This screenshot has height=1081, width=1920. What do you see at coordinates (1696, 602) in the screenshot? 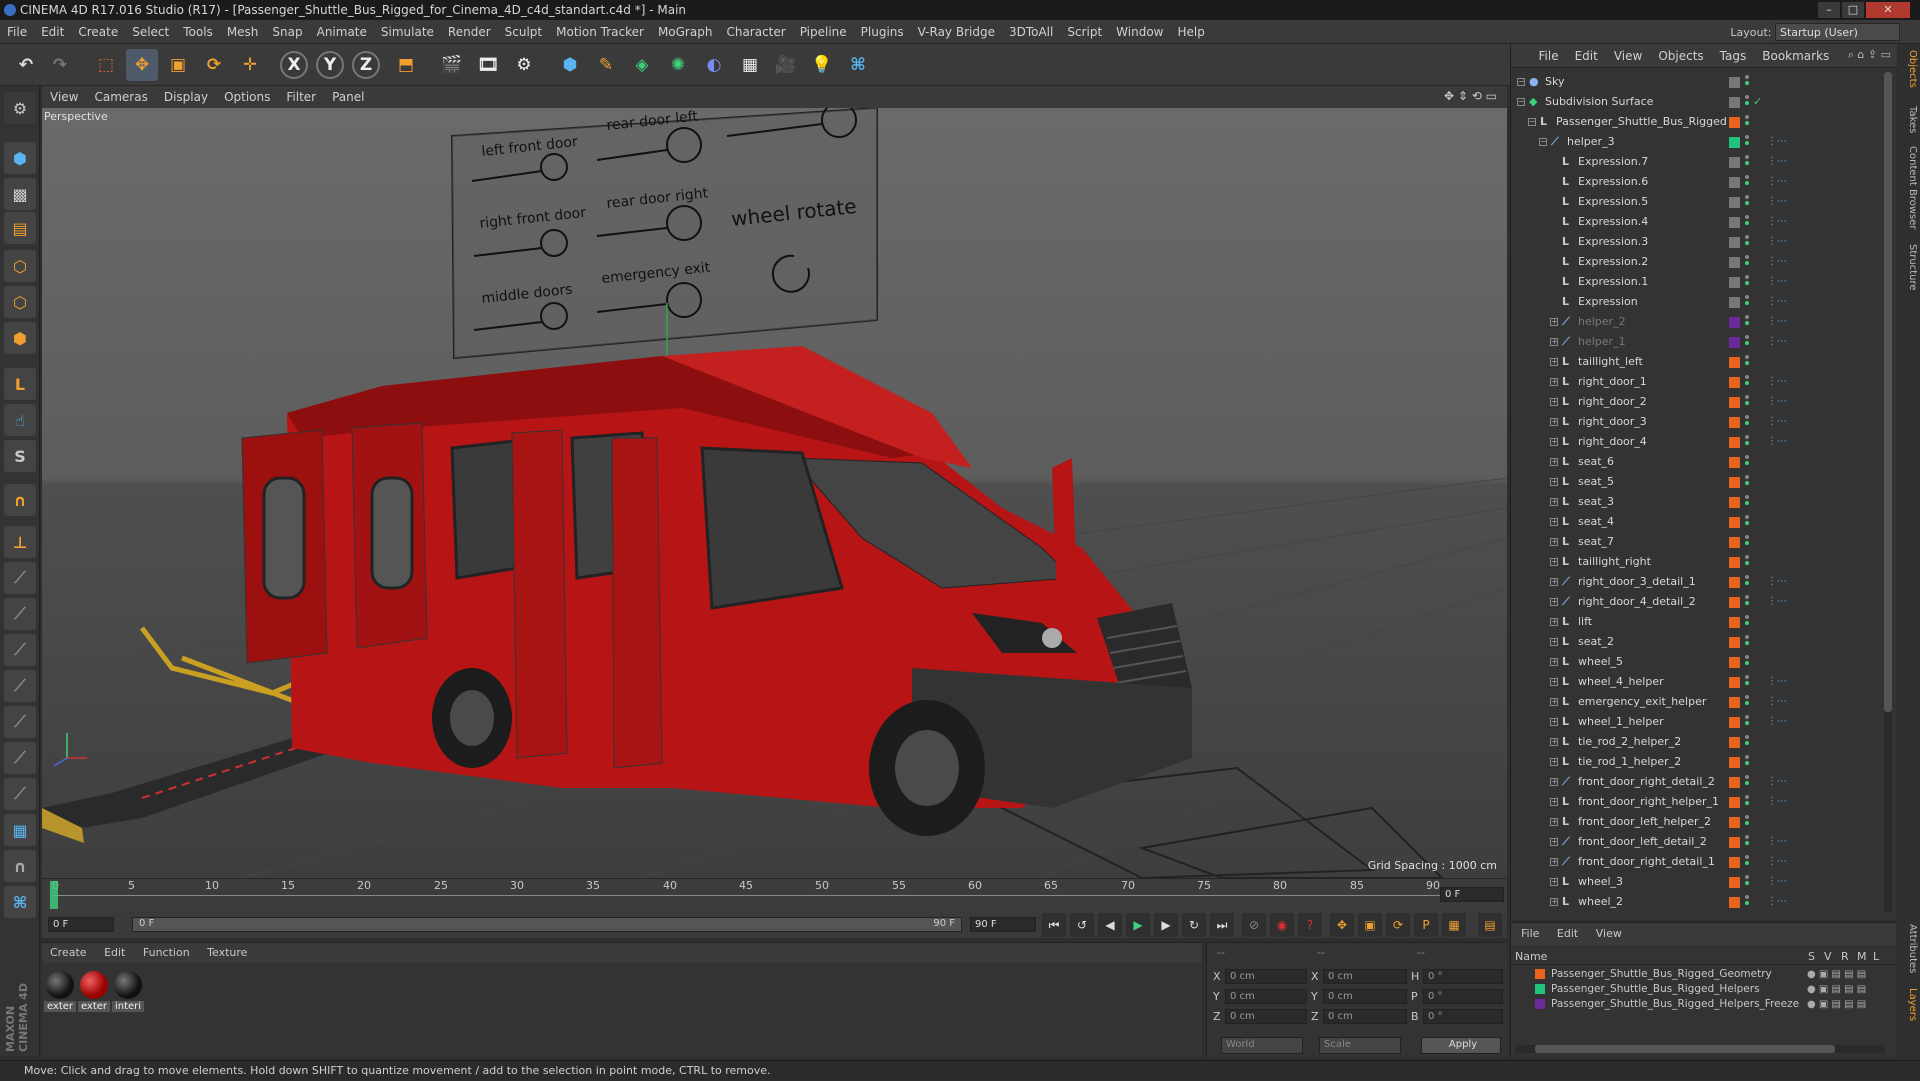
I see `object-row: + ⟋ right_door_4_detail_2 ⋮⋯` at bounding box center [1696, 602].